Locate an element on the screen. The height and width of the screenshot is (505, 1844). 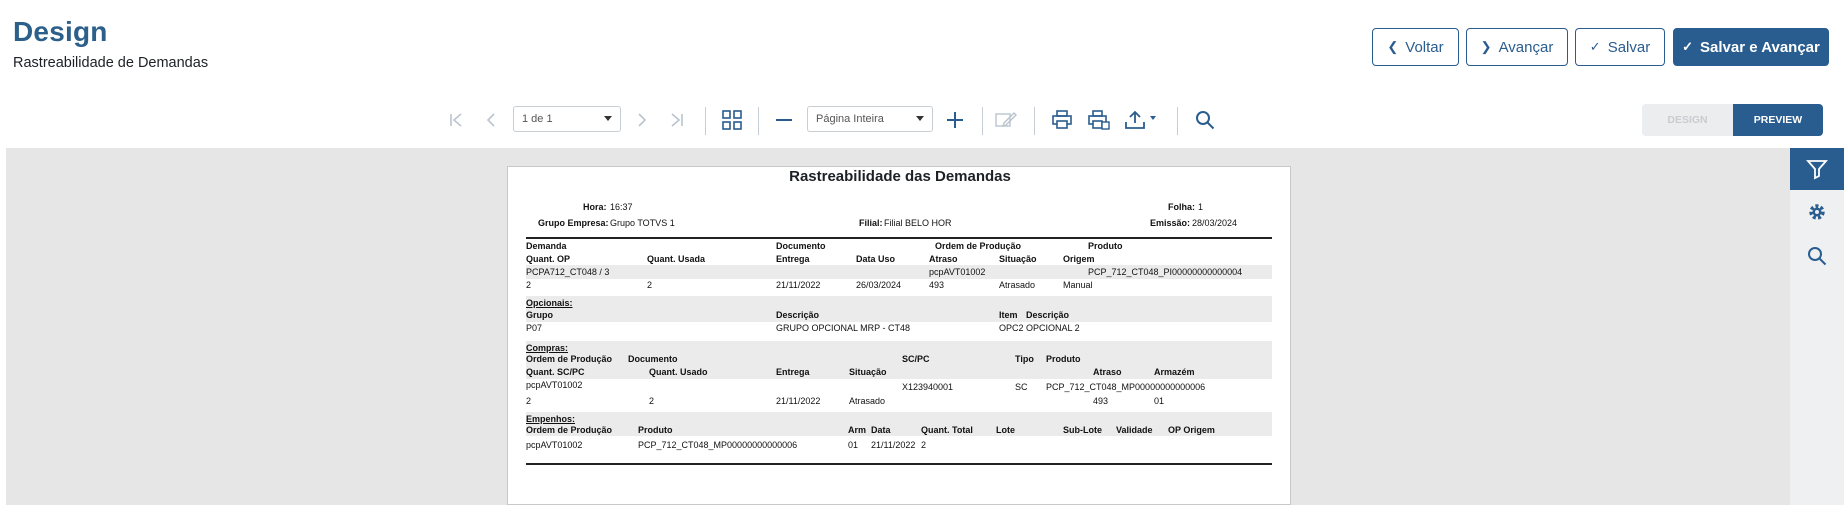
check-icon: ✓ is located at coordinates (1688, 46).